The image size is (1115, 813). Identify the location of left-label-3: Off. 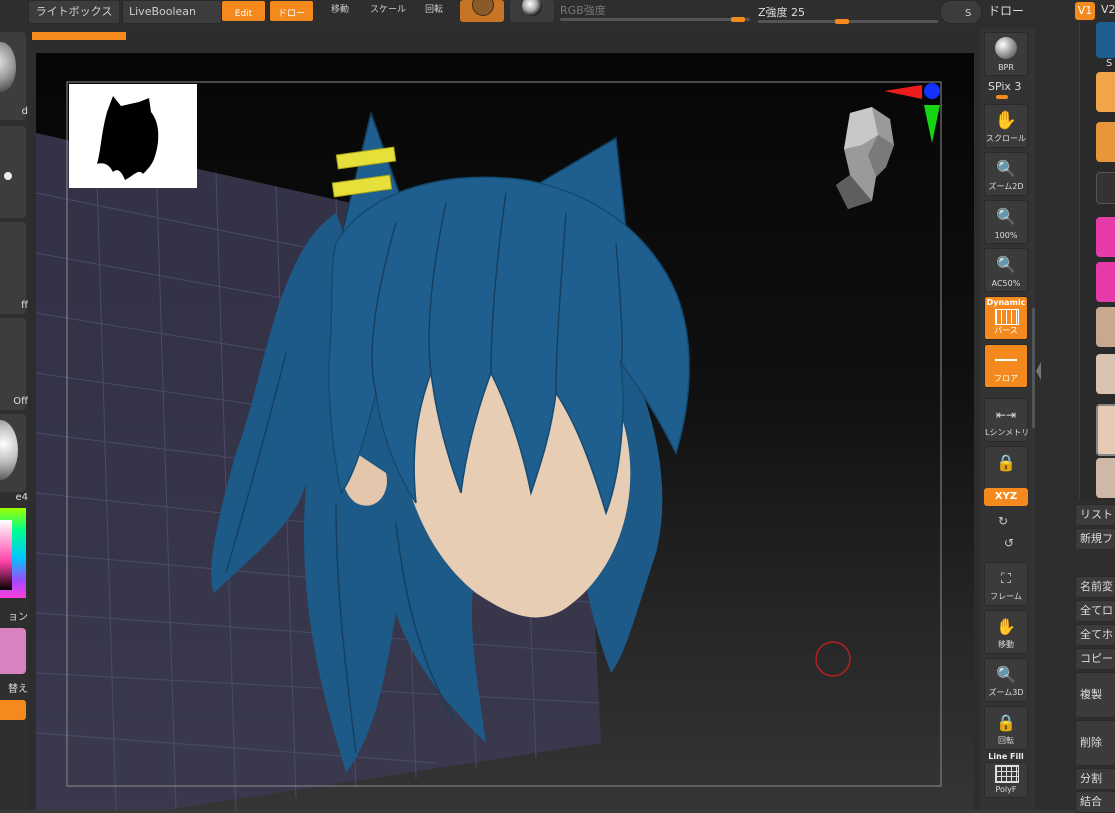
(20, 401).